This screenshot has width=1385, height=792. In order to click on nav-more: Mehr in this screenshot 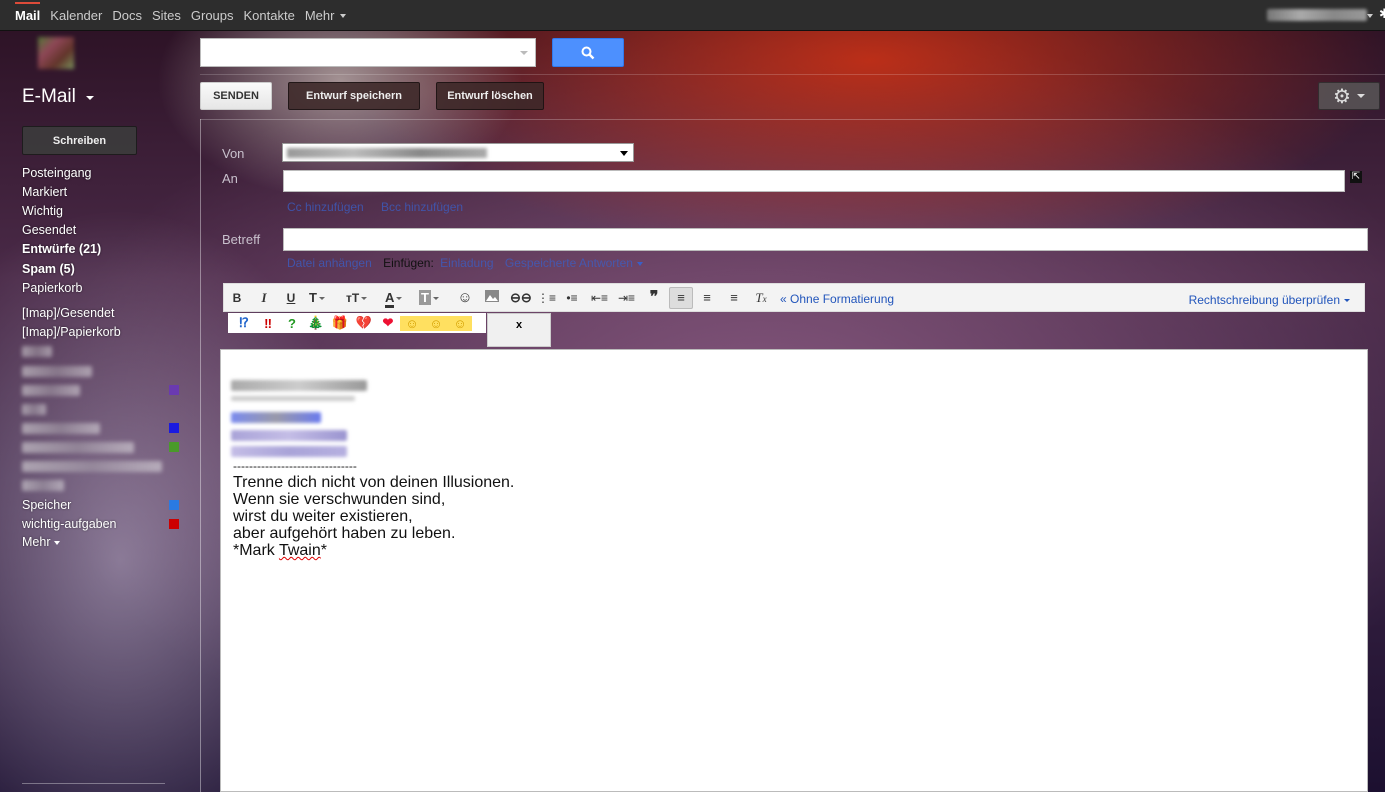, I will do `click(326, 15)`.